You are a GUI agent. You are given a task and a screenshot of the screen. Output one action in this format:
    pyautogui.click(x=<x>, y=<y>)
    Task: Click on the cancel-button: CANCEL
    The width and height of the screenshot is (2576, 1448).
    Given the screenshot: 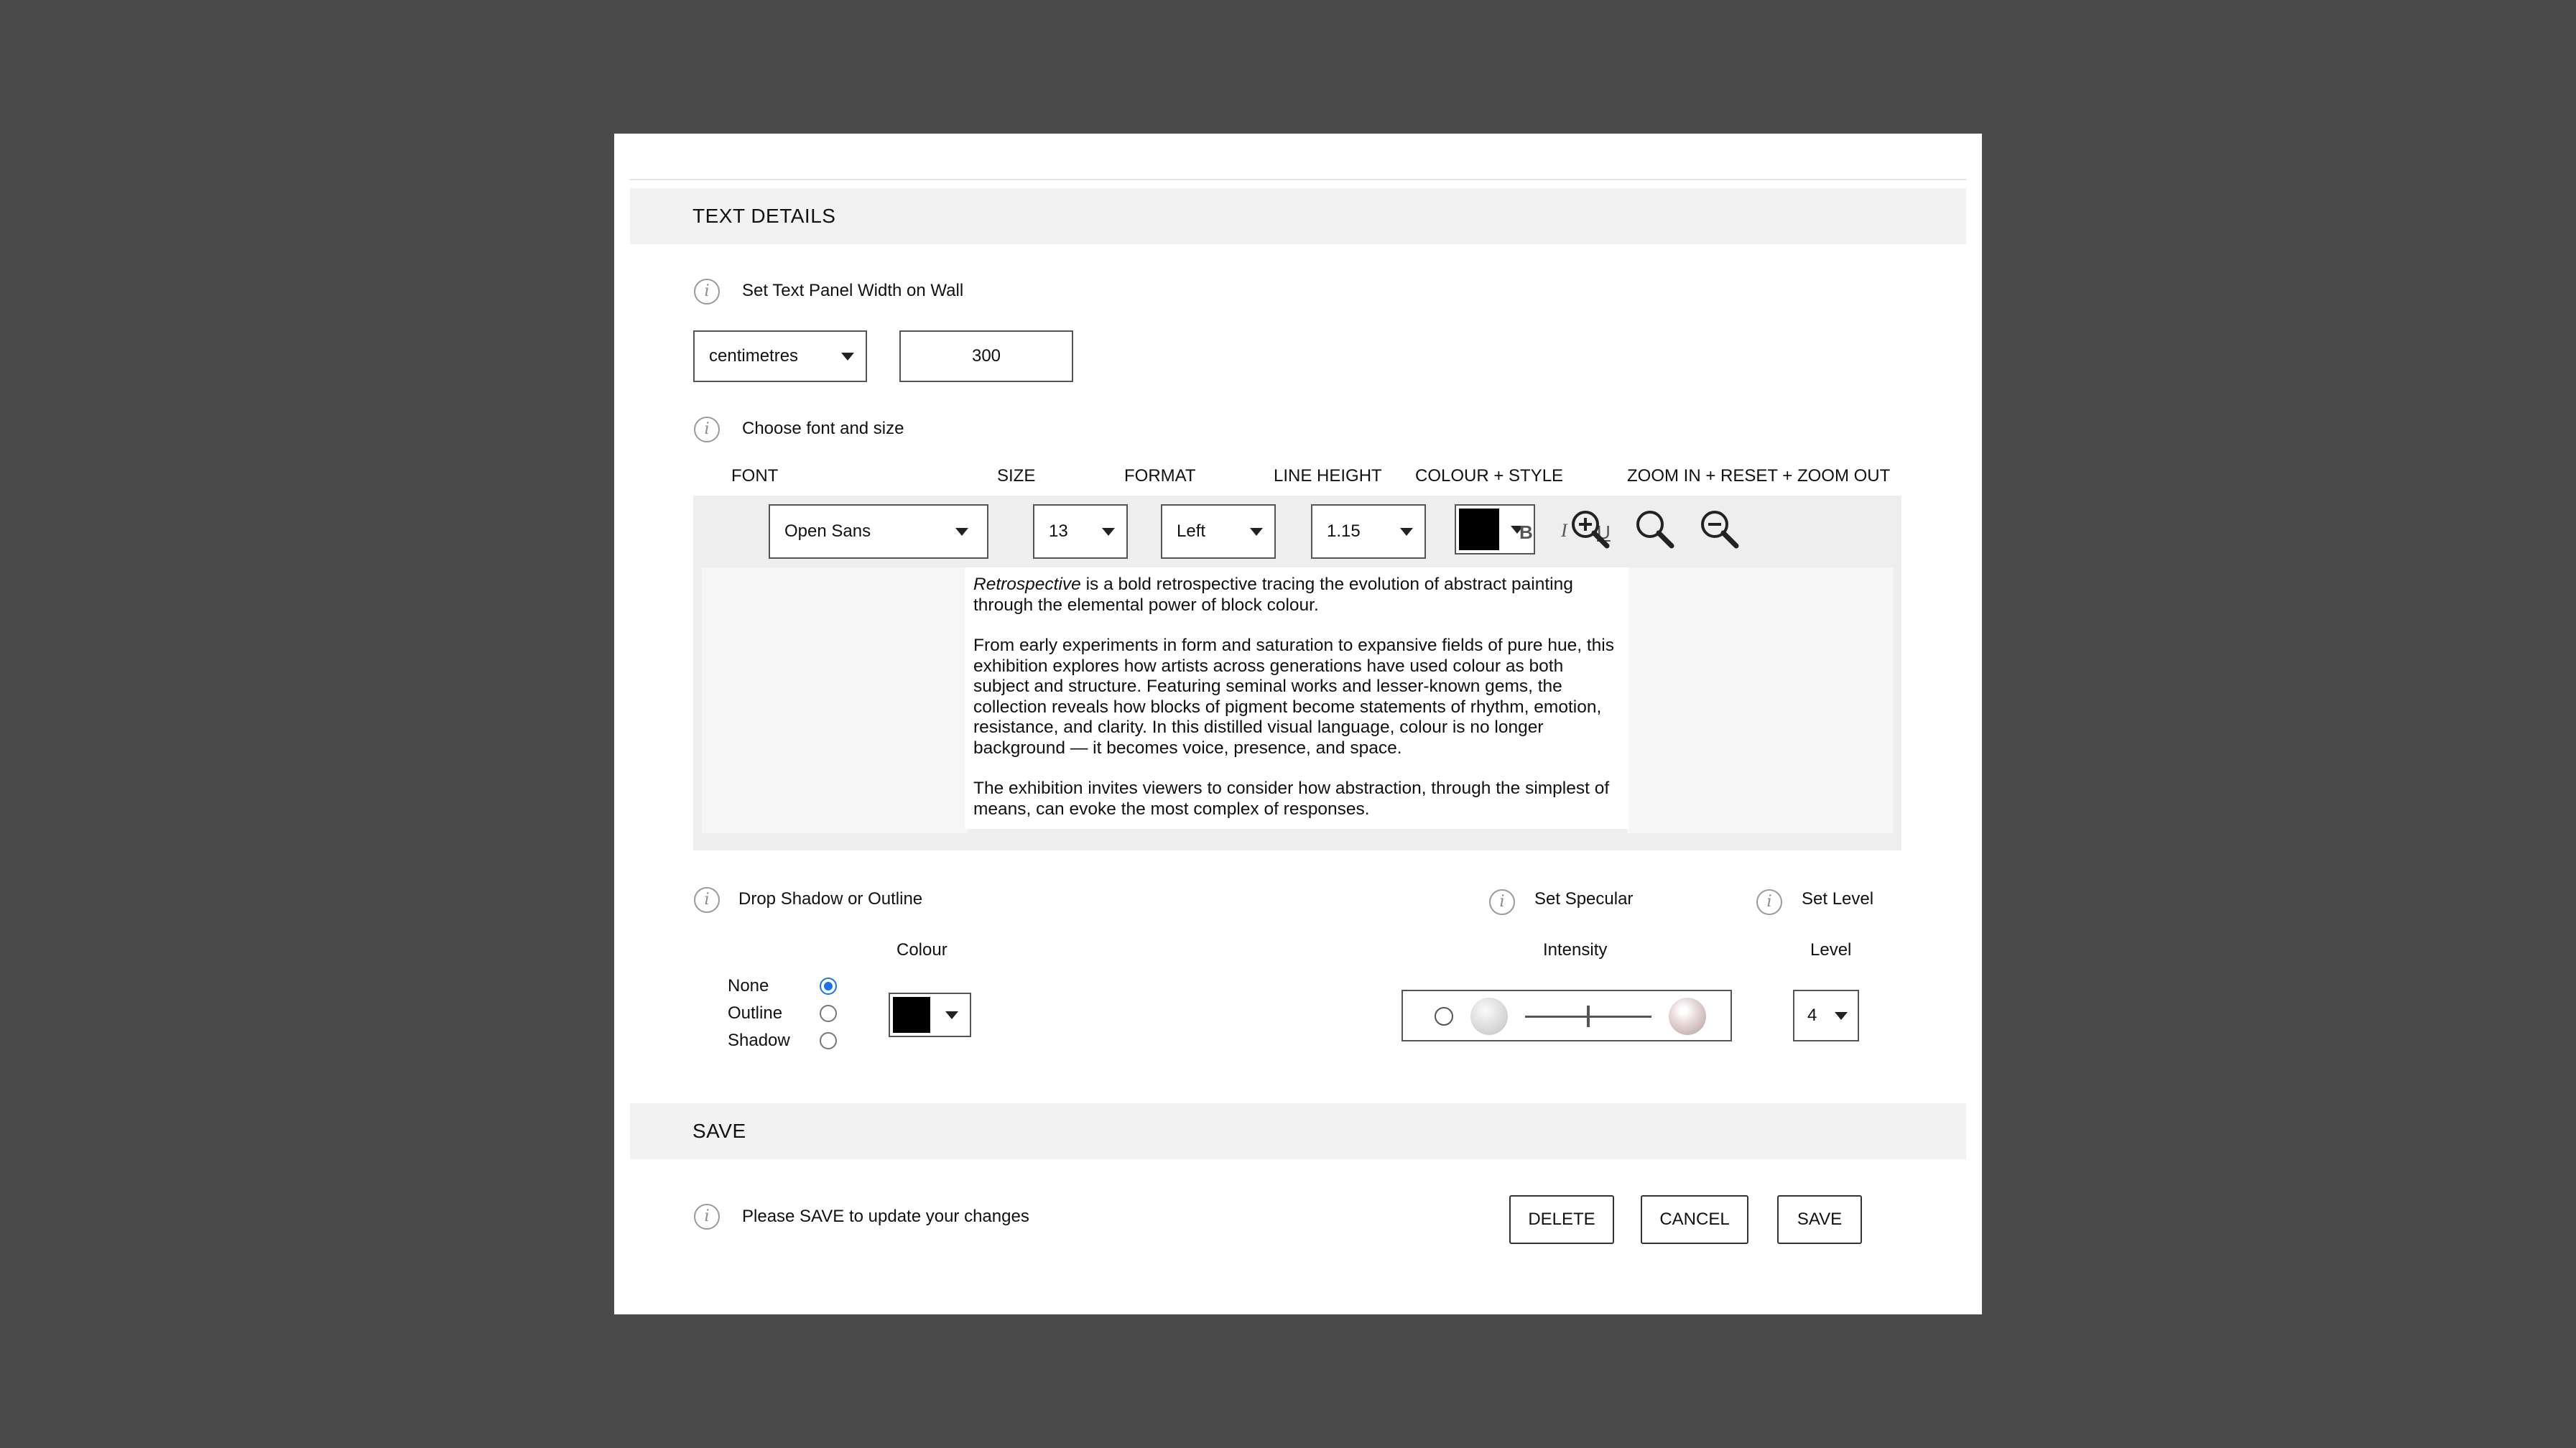 What is the action you would take?
    pyautogui.click(x=1694, y=1219)
    